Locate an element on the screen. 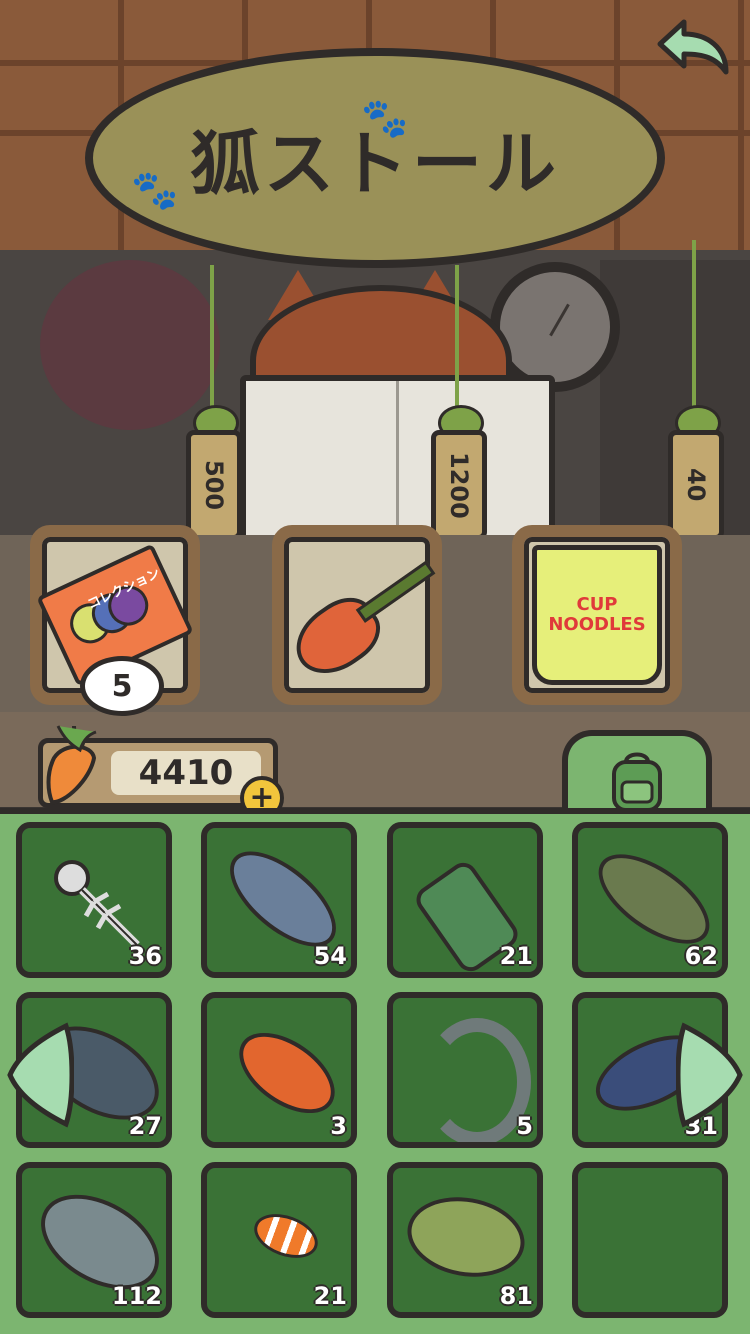 This screenshot has height=1334, width=750. carrot-amount: 4410 is located at coordinates (186, 773).